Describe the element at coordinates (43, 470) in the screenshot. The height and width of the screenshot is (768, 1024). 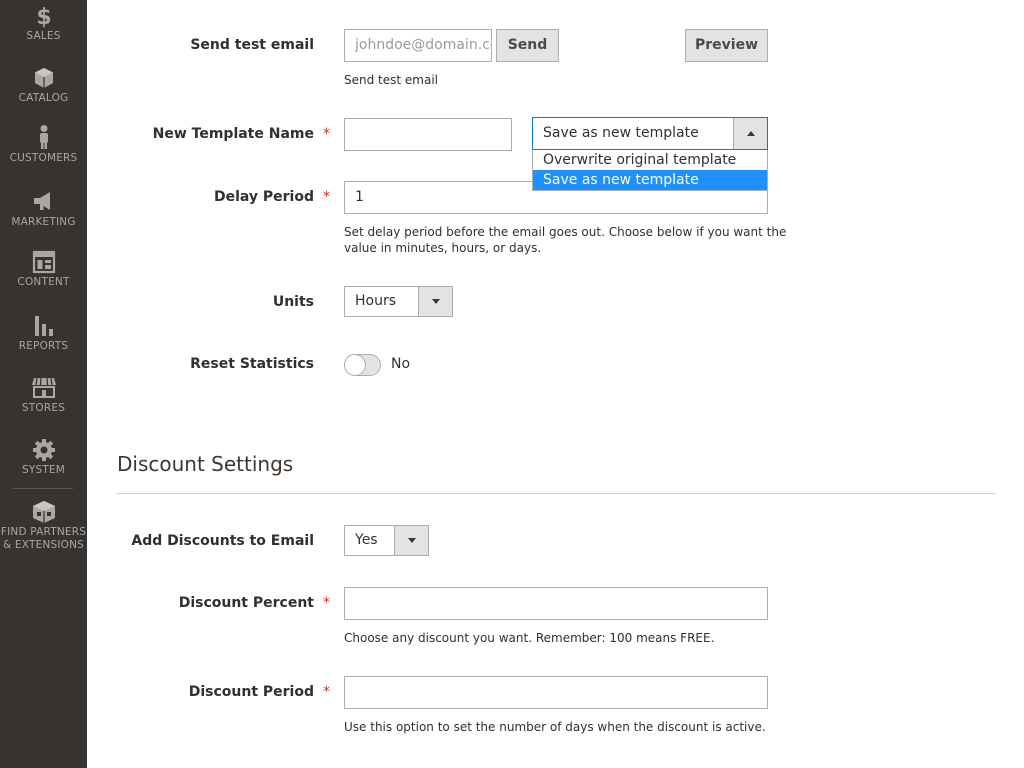
I see `sidebar-item-label: SYSTEM` at that location.